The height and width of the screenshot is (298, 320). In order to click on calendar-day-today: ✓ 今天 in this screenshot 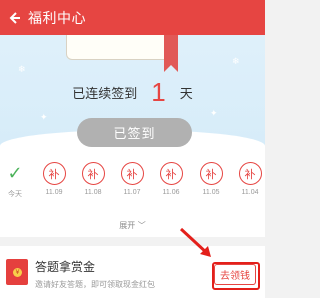, I will do `click(15, 180)`.